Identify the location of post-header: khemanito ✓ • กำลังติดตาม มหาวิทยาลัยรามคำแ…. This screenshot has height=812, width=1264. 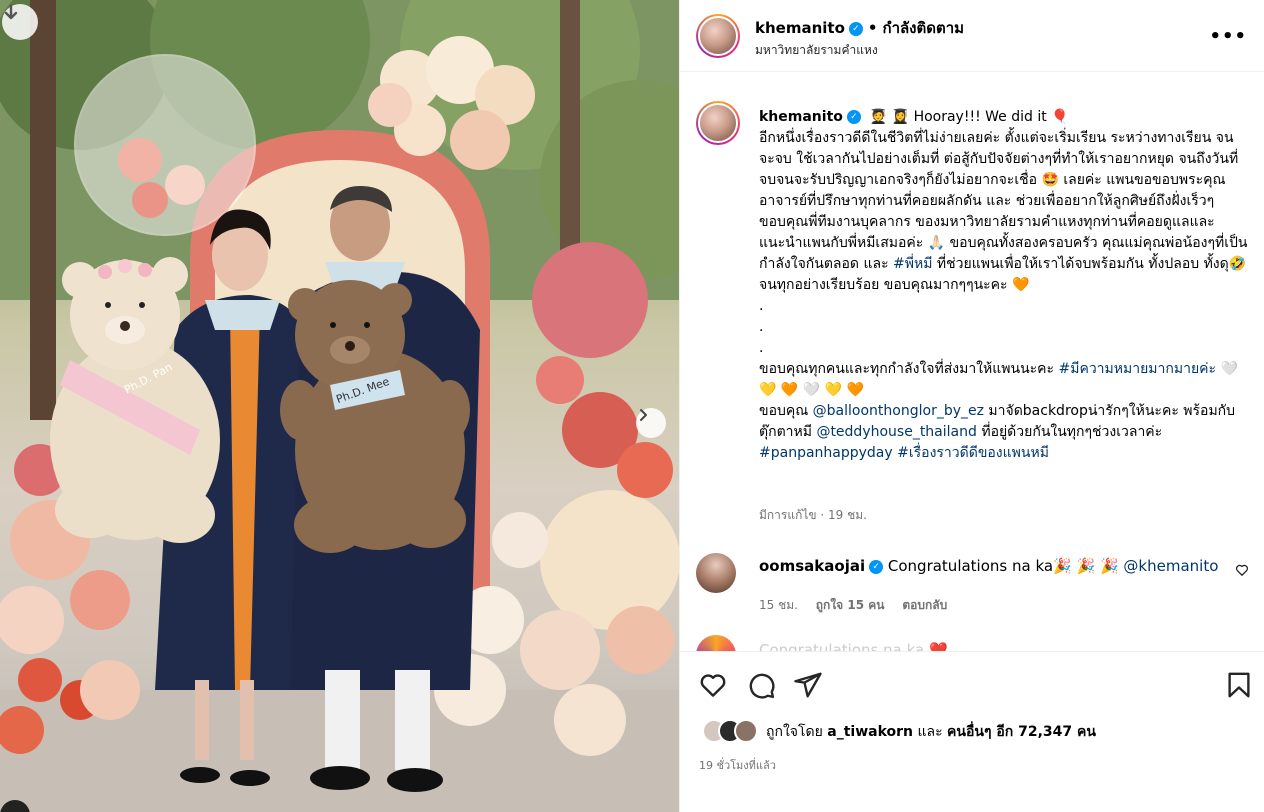
(972, 36).